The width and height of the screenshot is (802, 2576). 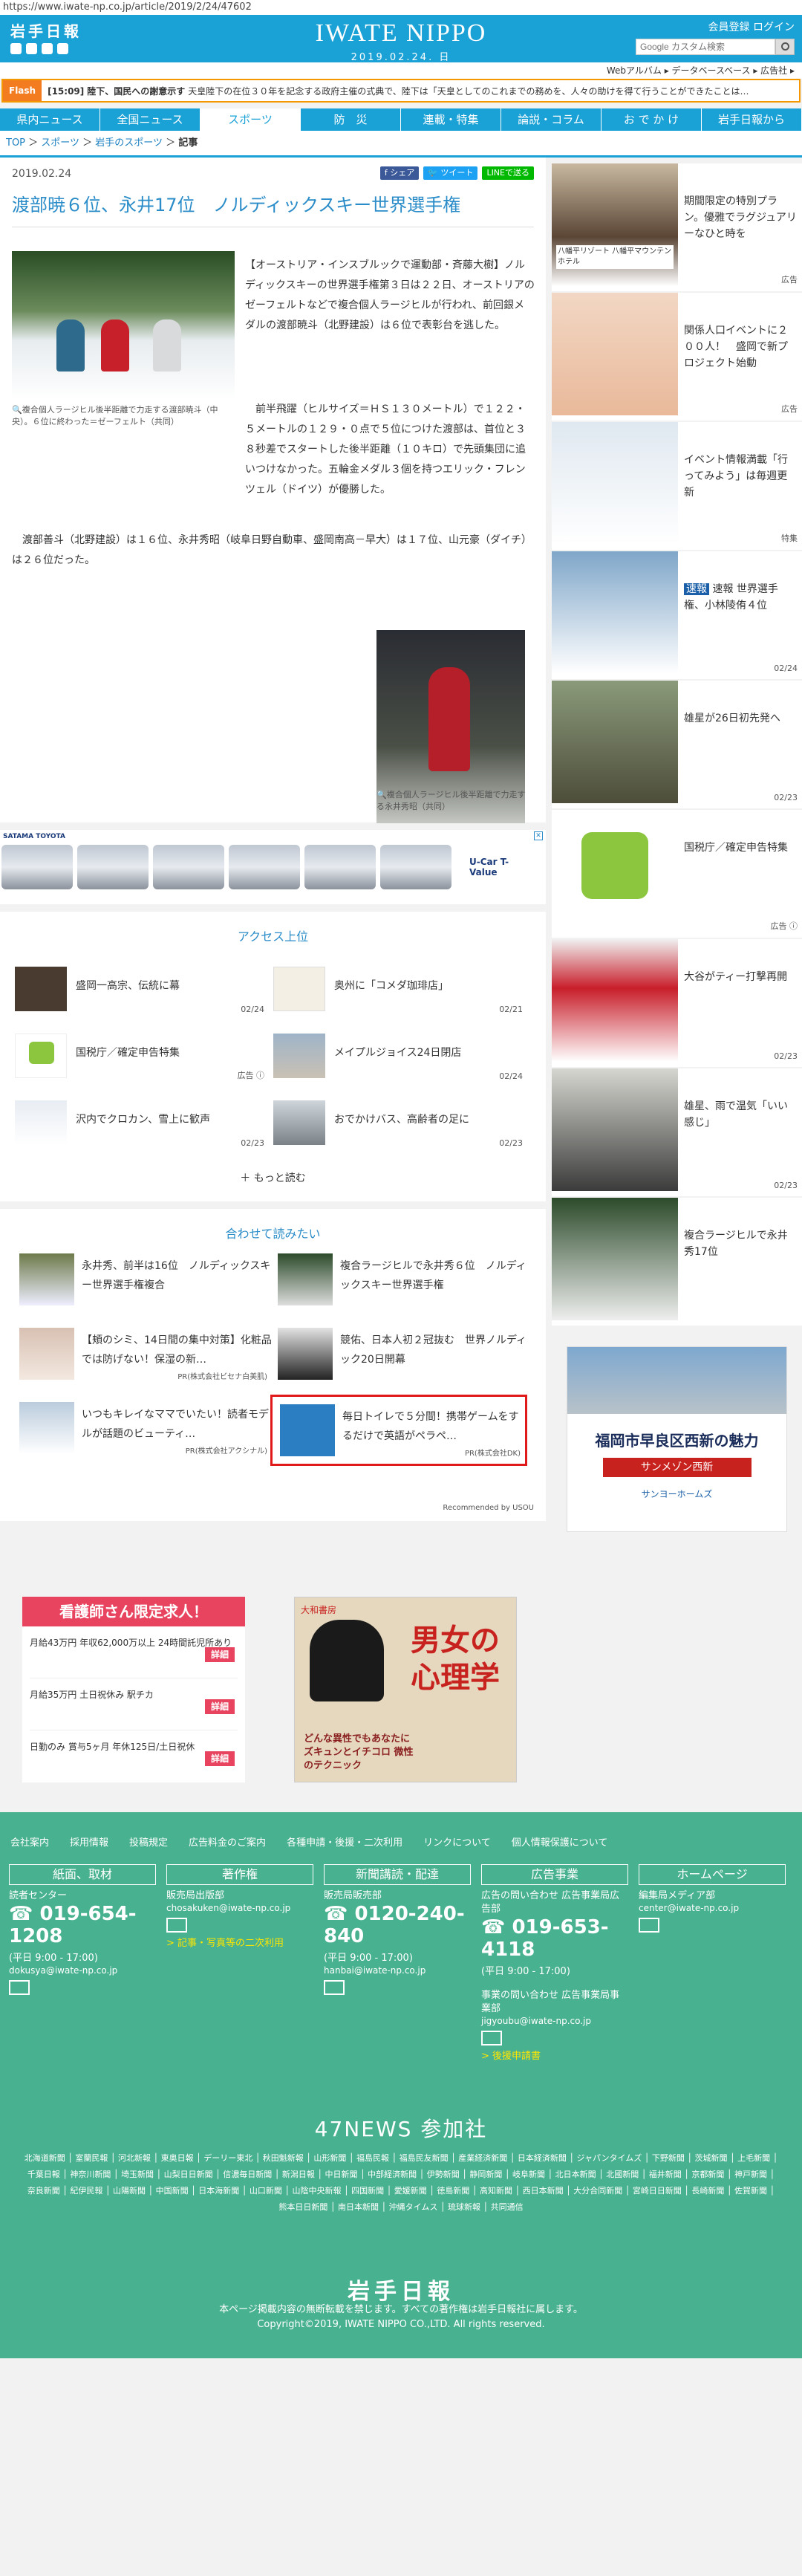 I want to click on car-ad-banner: SATAMA TOYOTA U-Car T-Value ✕, so click(x=273, y=867).